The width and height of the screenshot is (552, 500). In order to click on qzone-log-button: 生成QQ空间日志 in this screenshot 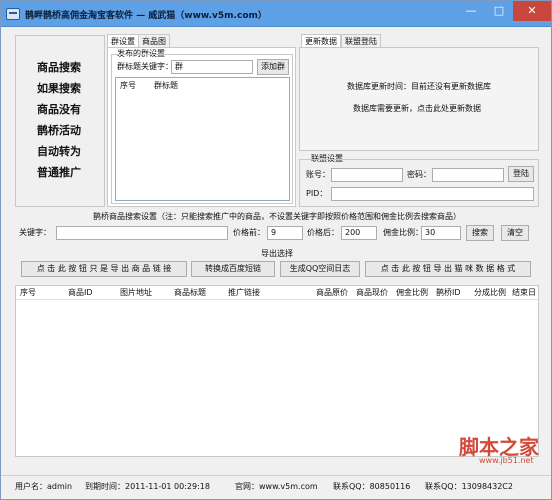, I will do `click(320, 269)`.